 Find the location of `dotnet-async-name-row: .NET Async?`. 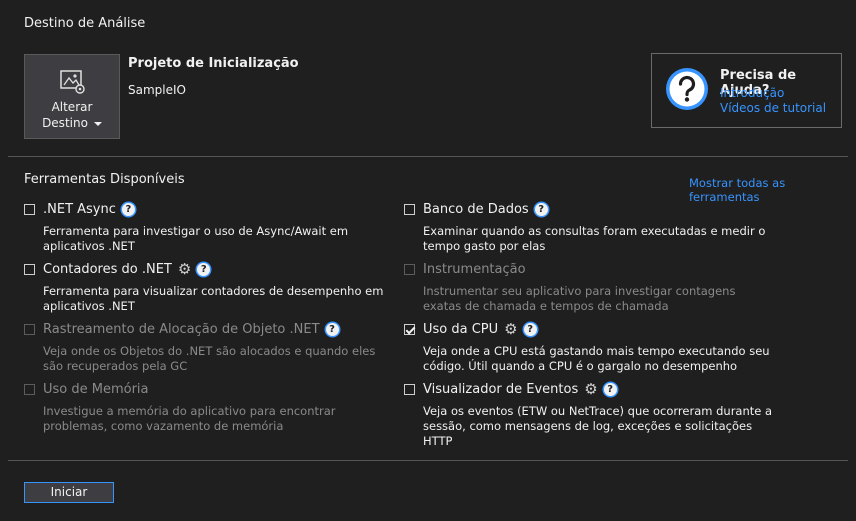

dotnet-async-name-row: .NET Async? is located at coordinates (89, 209).